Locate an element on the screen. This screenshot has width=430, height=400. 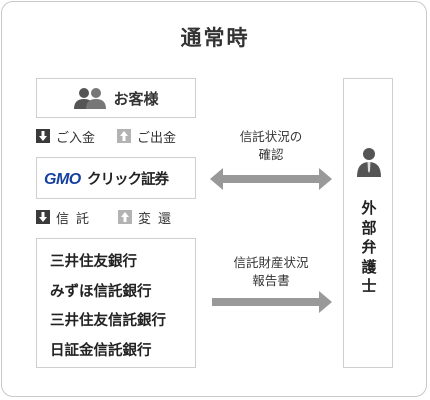
report-caption-line2: 報告書 is located at coordinates (271, 280).